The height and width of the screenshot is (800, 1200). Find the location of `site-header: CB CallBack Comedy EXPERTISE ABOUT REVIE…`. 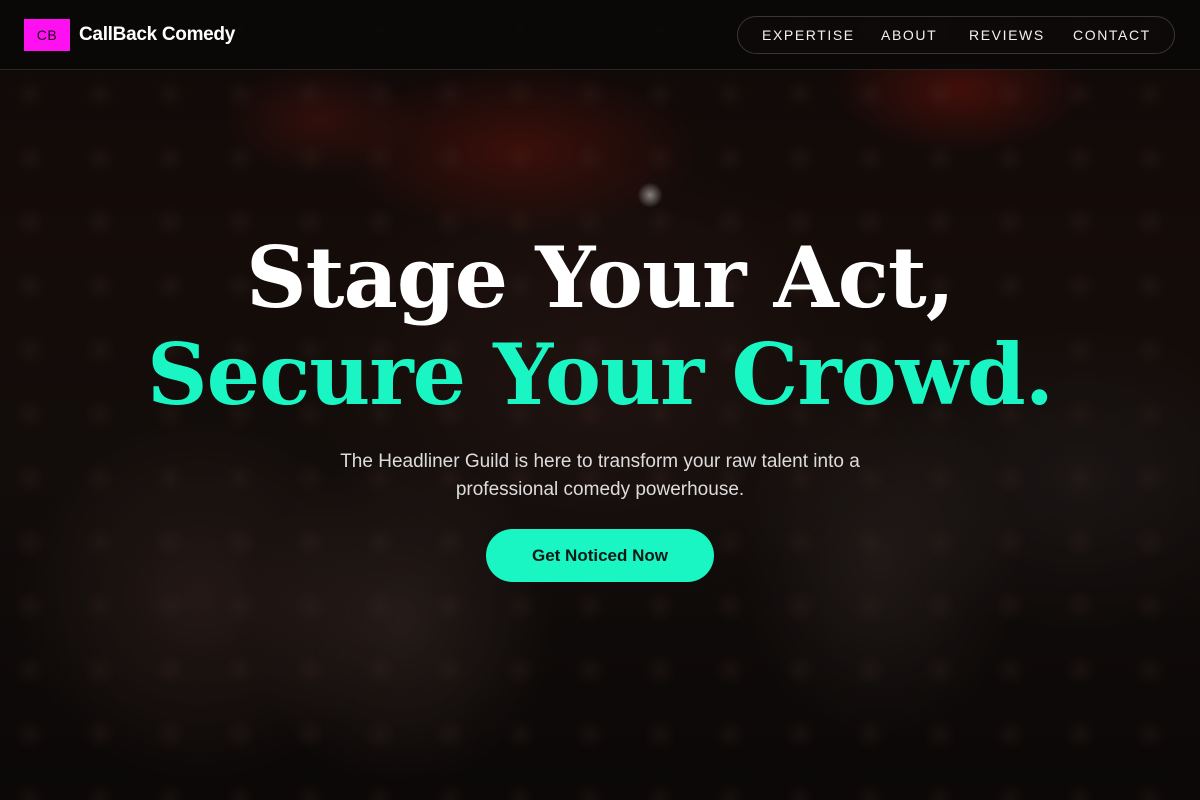

site-header: CB CallBack Comedy EXPERTISE ABOUT REVIE… is located at coordinates (600, 35).